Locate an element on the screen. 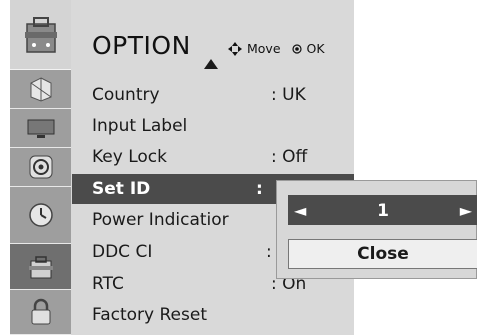 This screenshot has width=477, height=335. menu-item-factory-reset: Factory Reset is located at coordinates (213, 315).